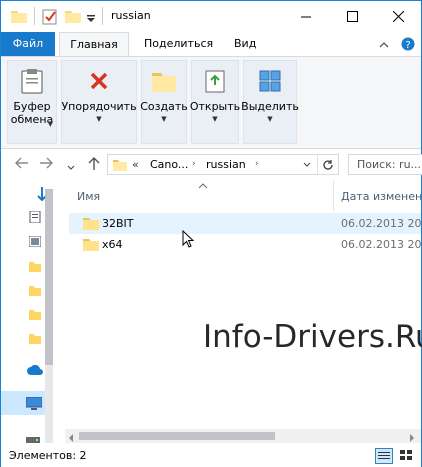 The height and width of the screenshot is (467, 422). What do you see at coordinates (381, 223) in the screenshot?
I see `file-date: 06.02.2013 20:37` at bounding box center [381, 223].